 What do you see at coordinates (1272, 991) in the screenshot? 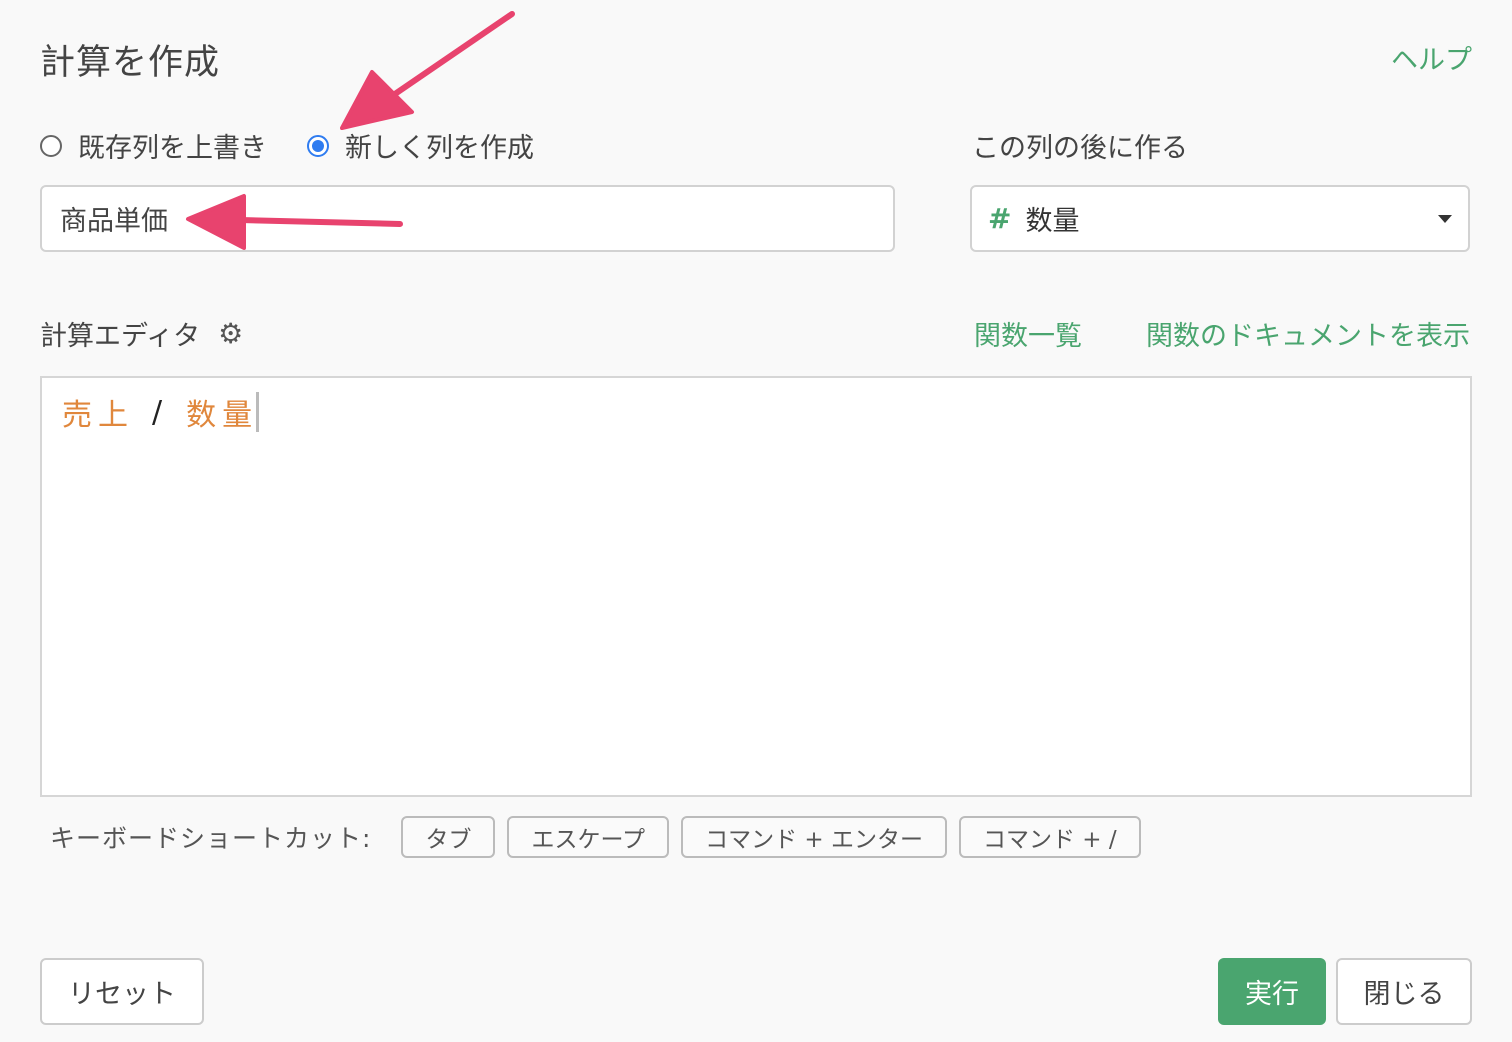
I see `run-button: 実行` at bounding box center [1272, 991].